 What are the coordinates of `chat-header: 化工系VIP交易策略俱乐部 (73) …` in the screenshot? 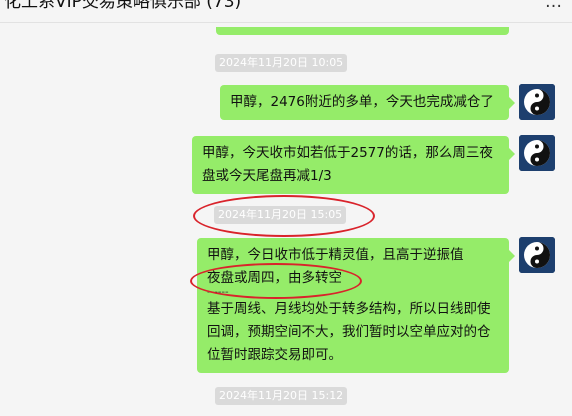 It's located at (286, 11).